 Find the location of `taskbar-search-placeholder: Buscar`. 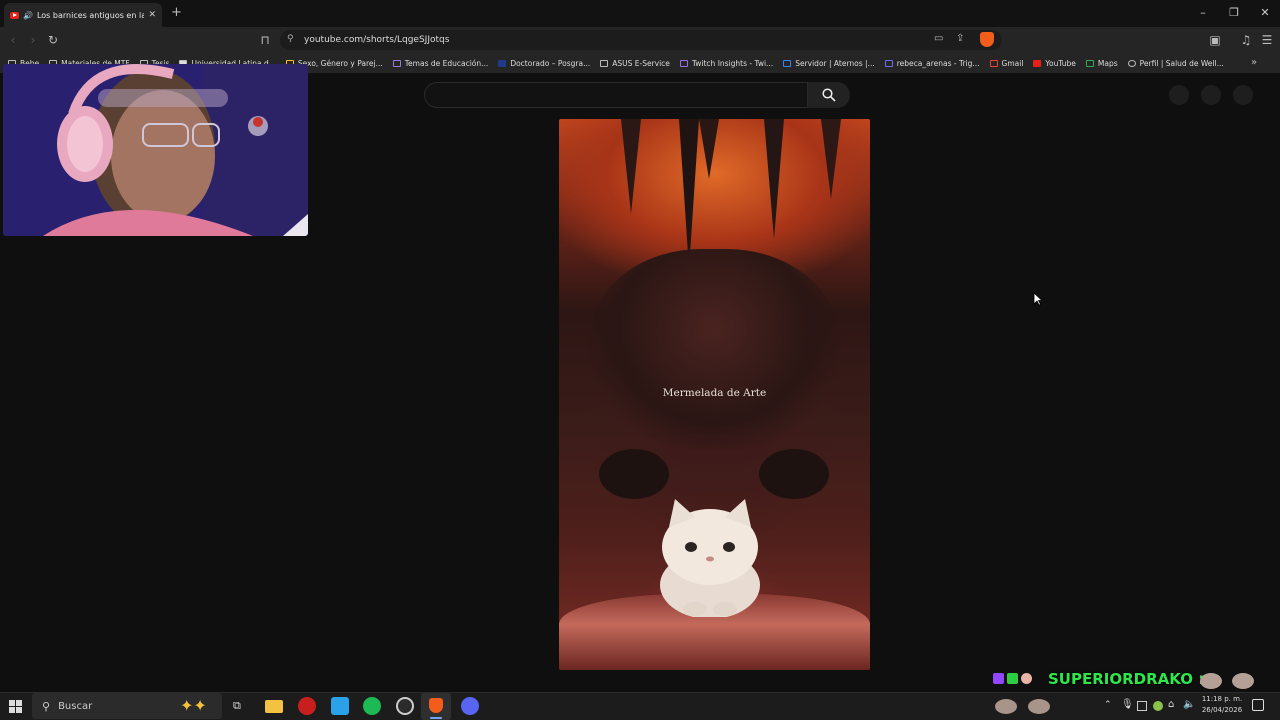

taskbar-search-placeholder: Buscar is located at coordinates (75, 706).